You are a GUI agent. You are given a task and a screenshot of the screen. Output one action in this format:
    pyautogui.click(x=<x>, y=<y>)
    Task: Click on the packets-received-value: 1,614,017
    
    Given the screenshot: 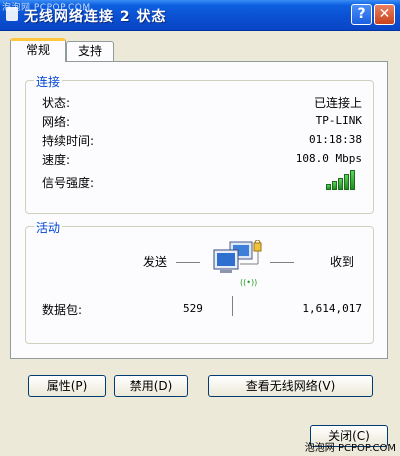 What is the action you would take?
    pyautogui.click(x=332, y=308)
    